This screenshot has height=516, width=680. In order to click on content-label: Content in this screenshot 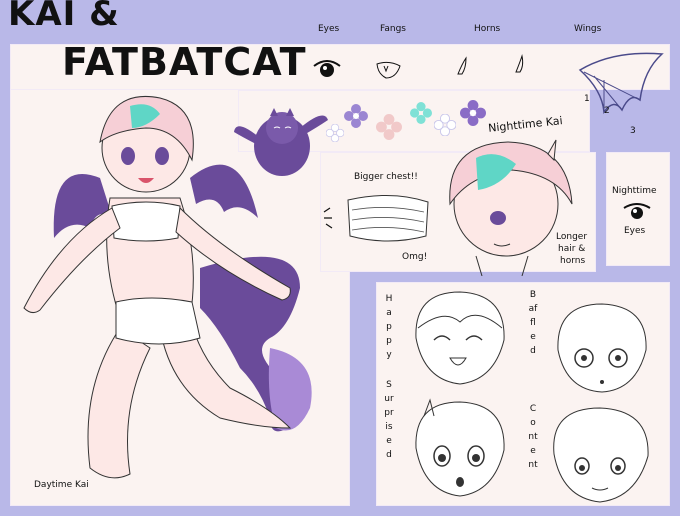, I will do `click(533, 437)`.